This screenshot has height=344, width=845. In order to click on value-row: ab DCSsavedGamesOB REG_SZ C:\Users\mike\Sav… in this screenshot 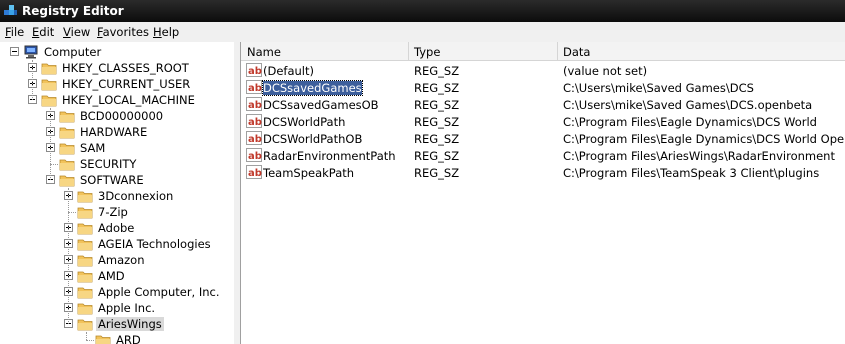, I will do `click(543, 104)`.